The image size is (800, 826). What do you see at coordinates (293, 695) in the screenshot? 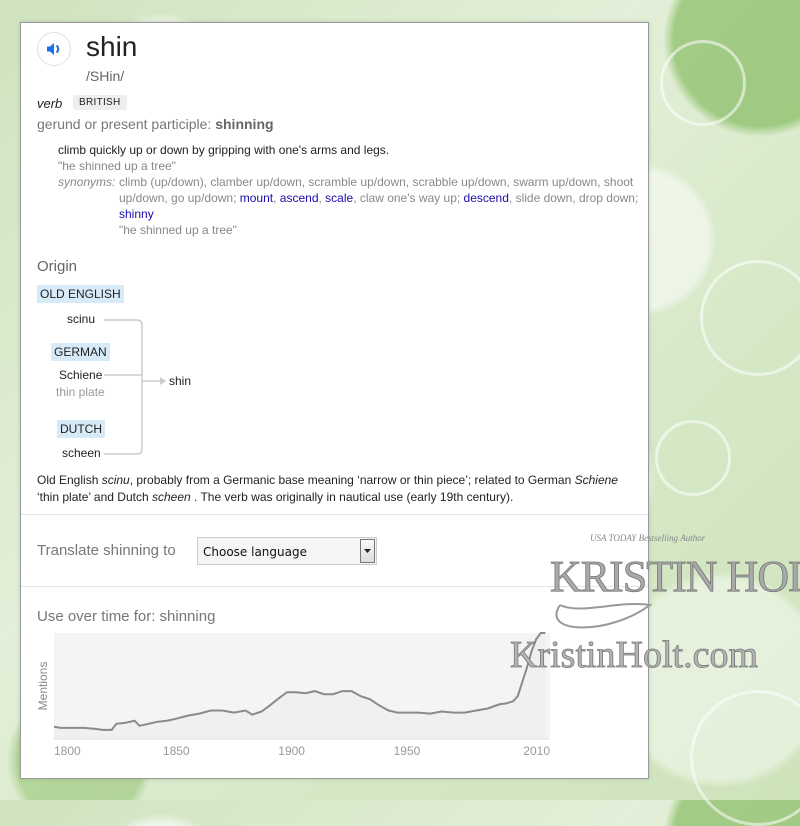
I see `usage-chart: Mentions 1800 1850 1900 1950 2010` at bounding box center [293, 695].